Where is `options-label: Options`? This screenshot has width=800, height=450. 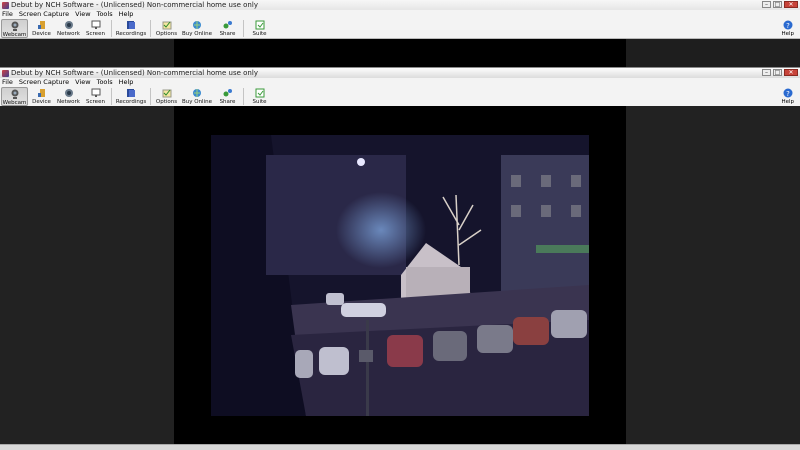
options-label: Options is located at coordinates (166, 34).